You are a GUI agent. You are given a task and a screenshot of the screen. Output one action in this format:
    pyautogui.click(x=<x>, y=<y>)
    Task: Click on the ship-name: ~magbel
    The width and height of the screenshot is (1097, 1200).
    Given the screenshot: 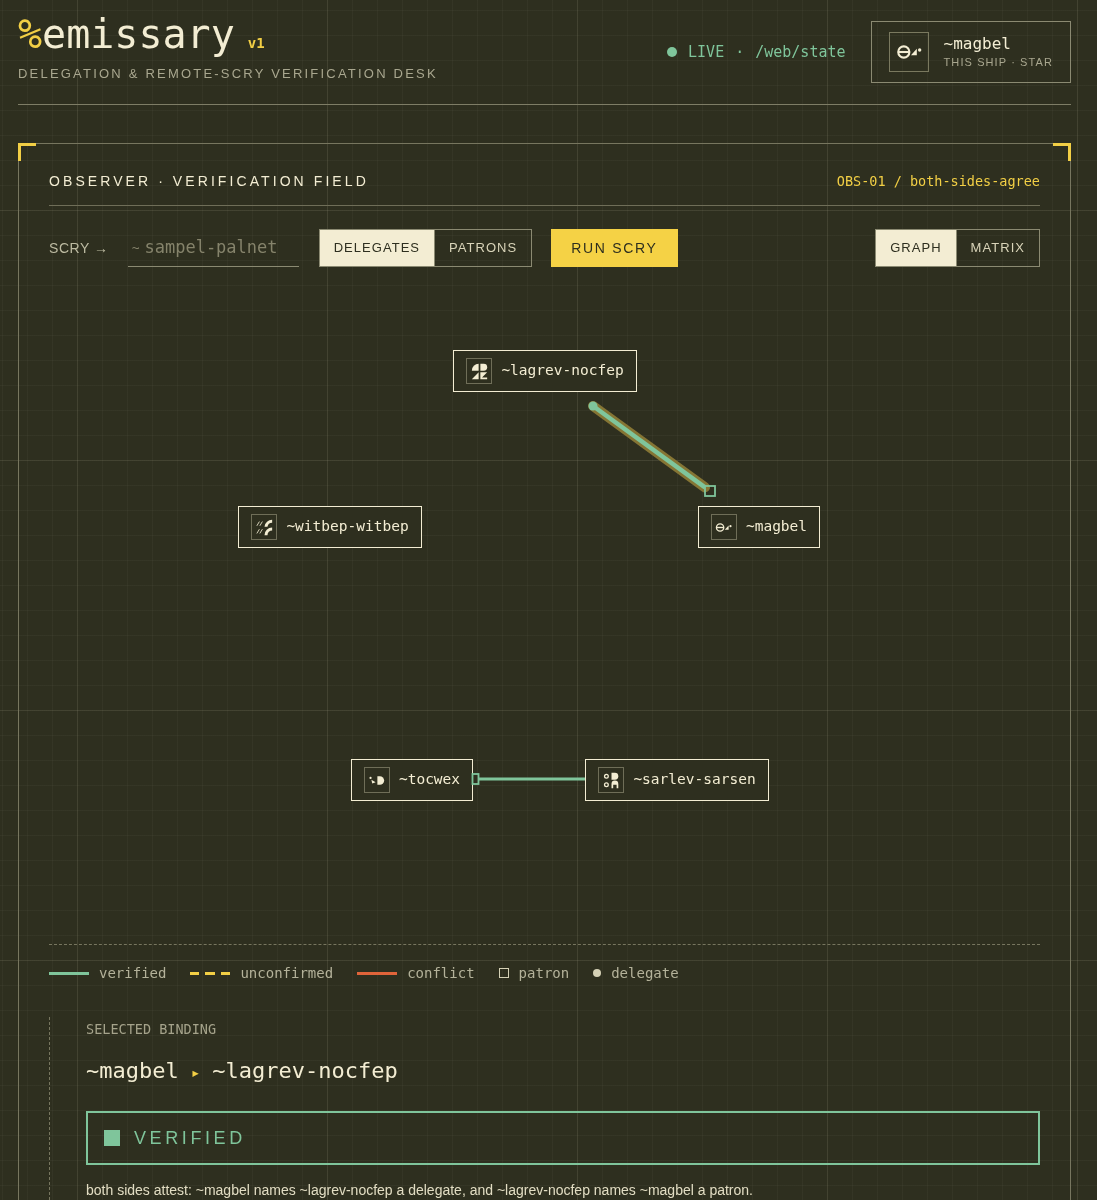 What is the action you would take?
    pyautogui.click(x=977, y=44)
    